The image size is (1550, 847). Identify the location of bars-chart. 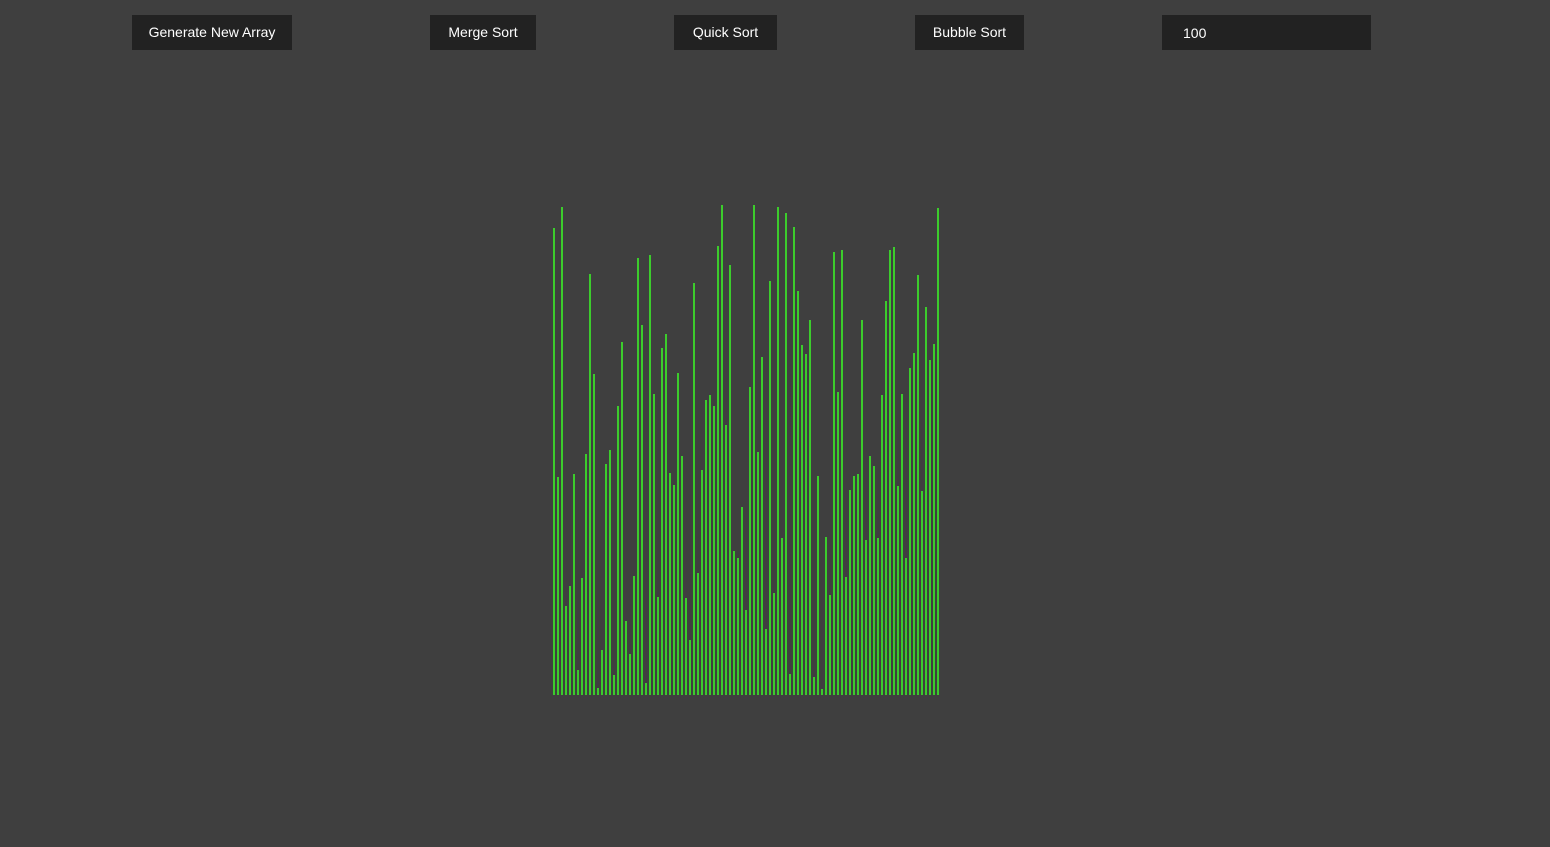
(746, 450).